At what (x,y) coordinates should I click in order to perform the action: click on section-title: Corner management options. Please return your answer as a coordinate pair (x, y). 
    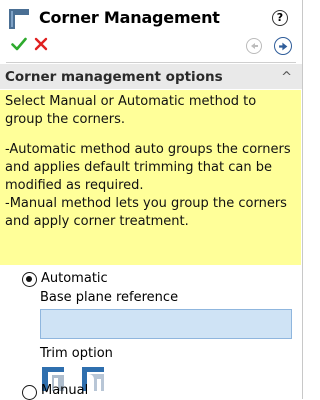
    Looking at the image, I should click on (114, 77).